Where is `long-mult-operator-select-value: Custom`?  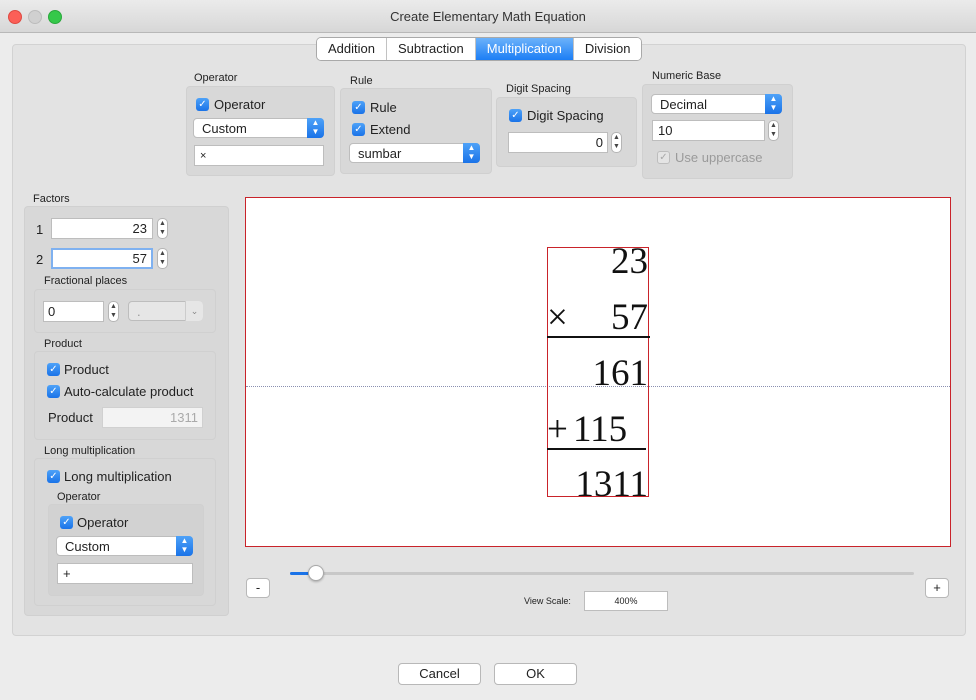
long-mult-operator-select-value: Custom is located at coordinates (87, 546).